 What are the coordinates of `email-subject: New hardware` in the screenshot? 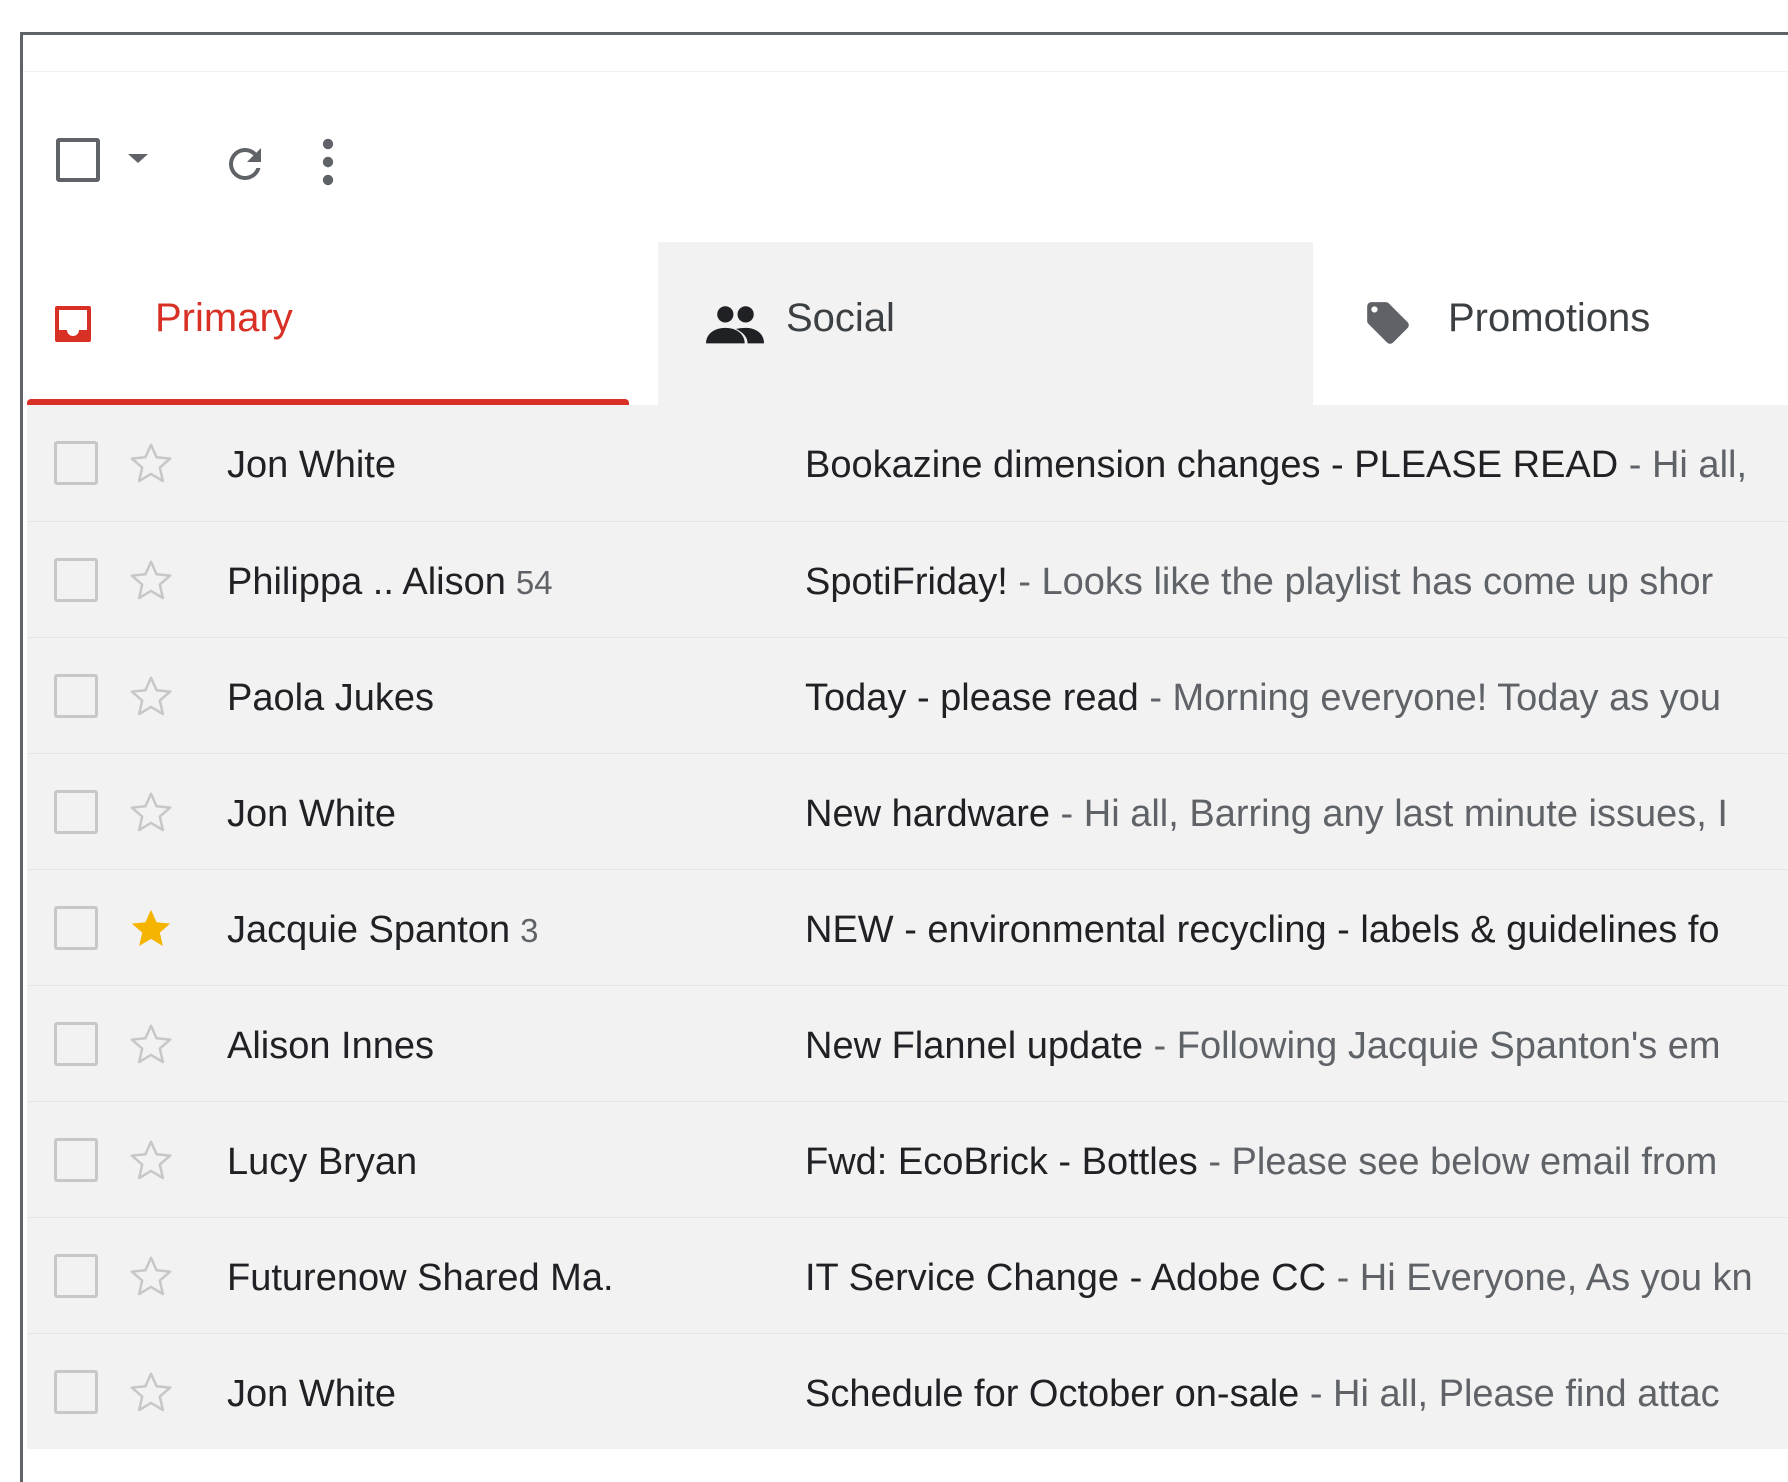 It's located at (927, 814).